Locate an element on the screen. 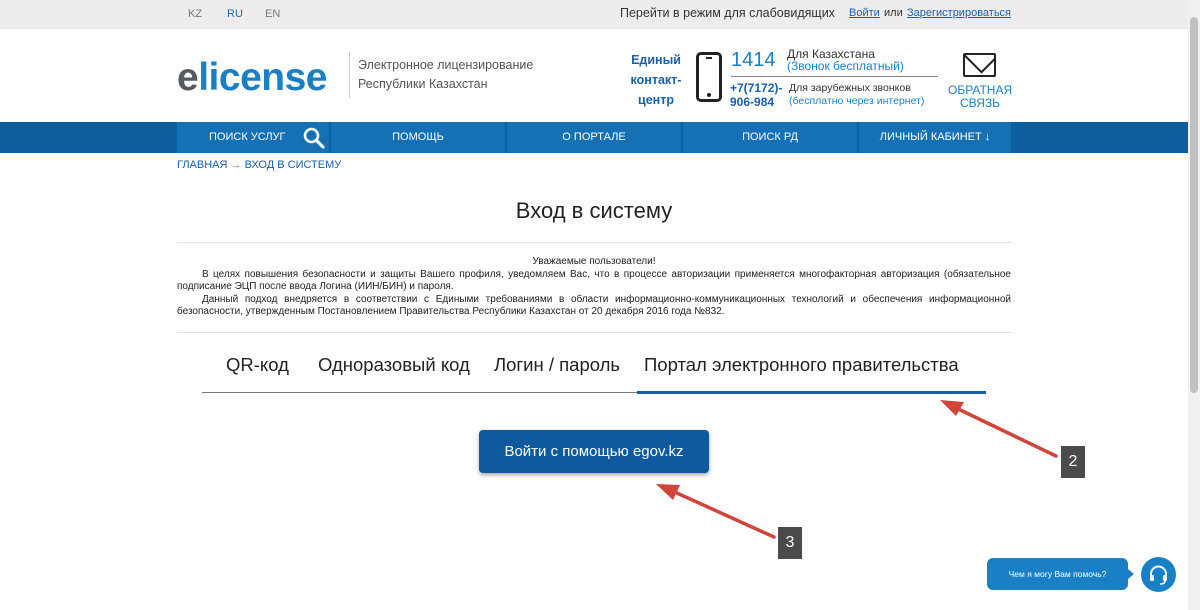 This screenshot has width=1200, height=610. chat-launcher-button is located at coordinates (1158, 574).